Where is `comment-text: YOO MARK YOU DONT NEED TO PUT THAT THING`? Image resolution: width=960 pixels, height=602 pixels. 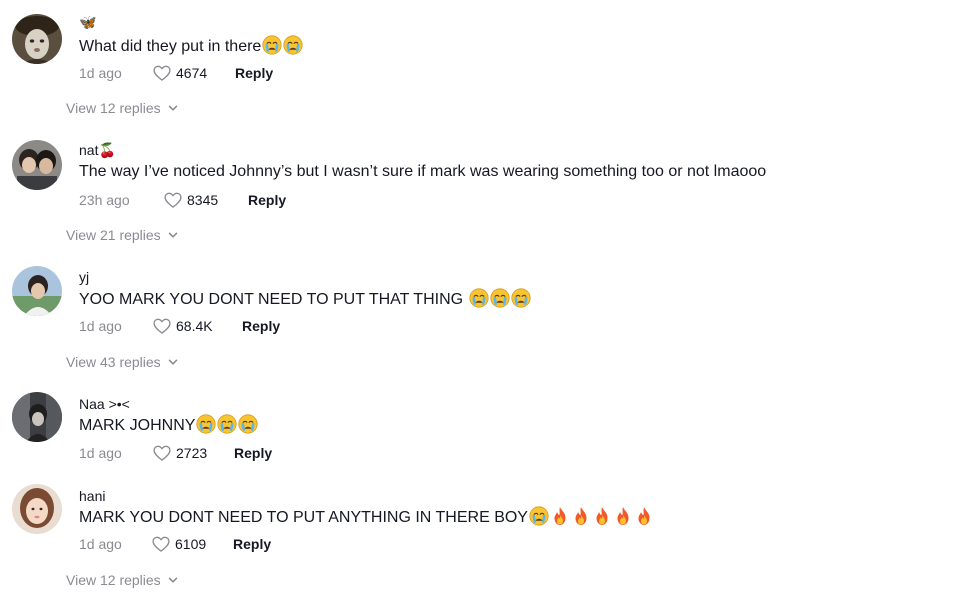 comment-text: YOO MARK YOU DONT NEED TO PUT THAT THING is located at coordinates (305, 299).